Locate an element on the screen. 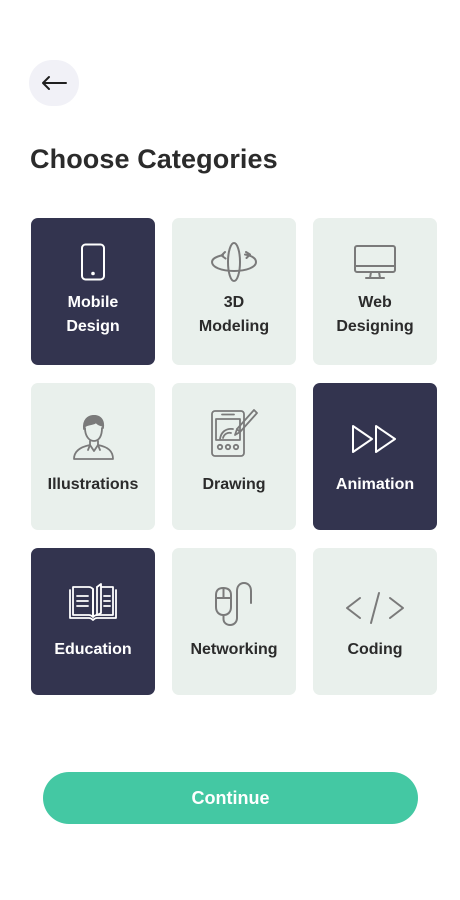  category-card-mobile-design: Mobile Design is located at coordinates (93, 291).